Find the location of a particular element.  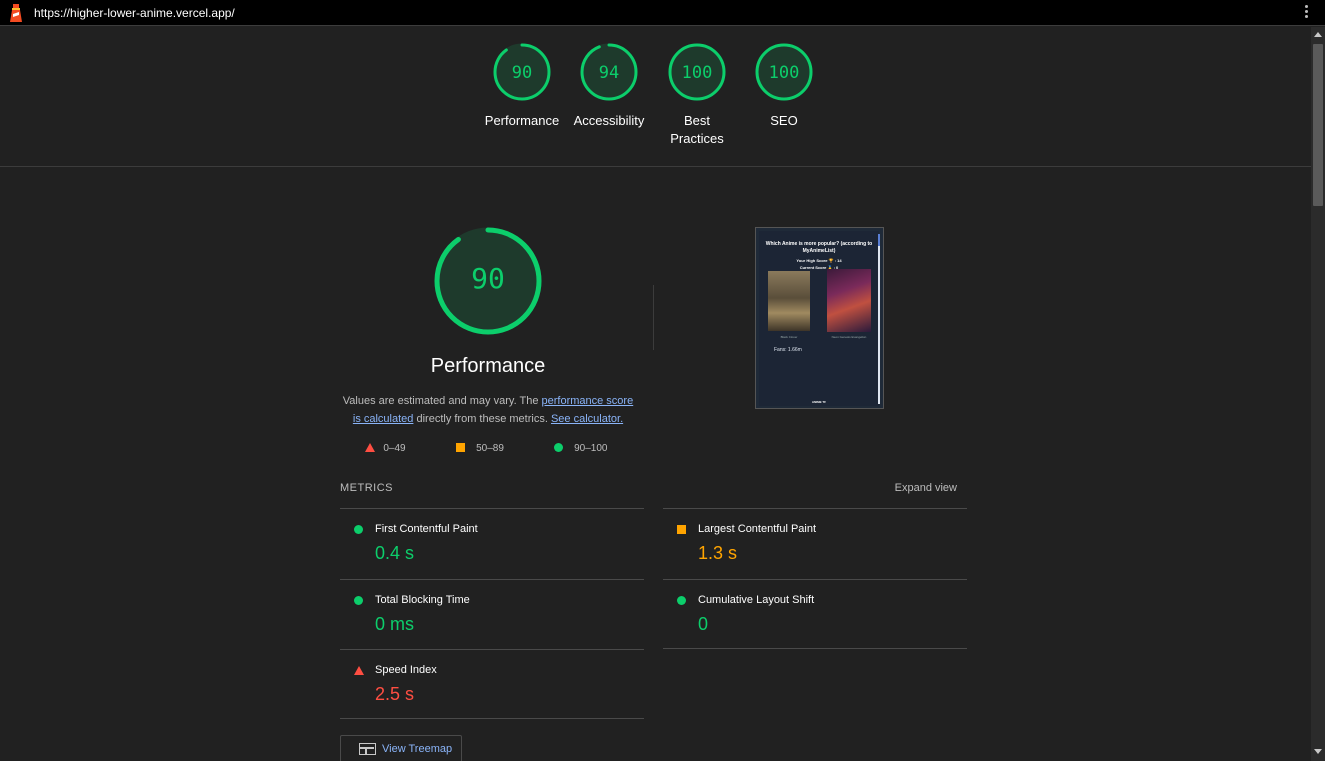

performance-score: 90 is located at coordinates (488, 278).